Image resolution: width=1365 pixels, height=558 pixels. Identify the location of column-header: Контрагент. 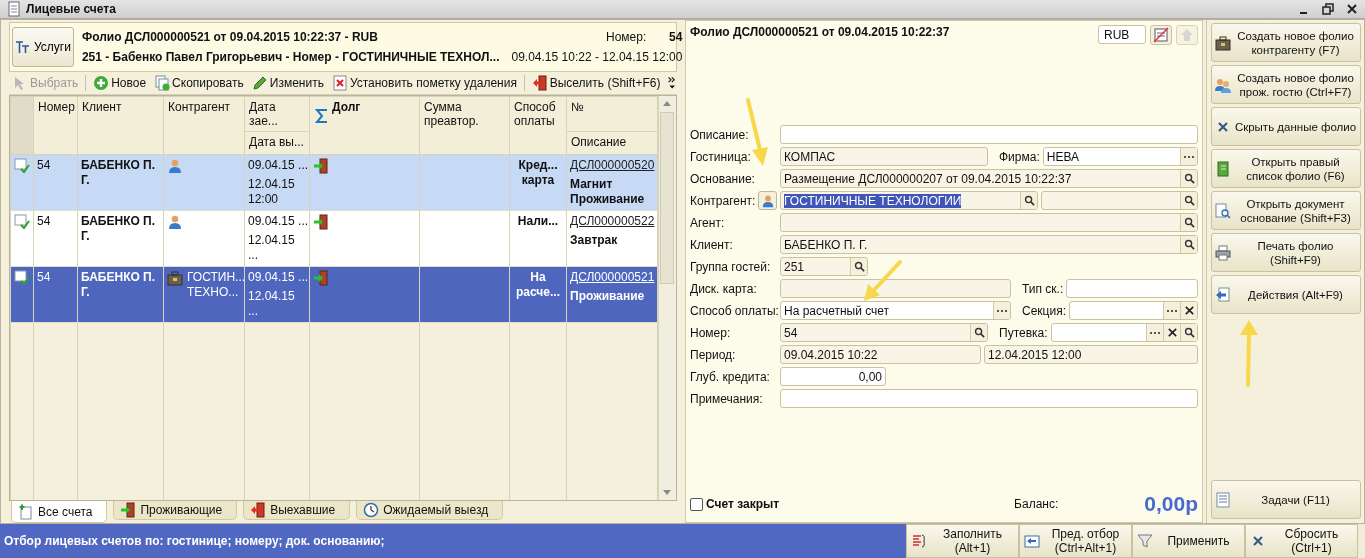
(199, 106).